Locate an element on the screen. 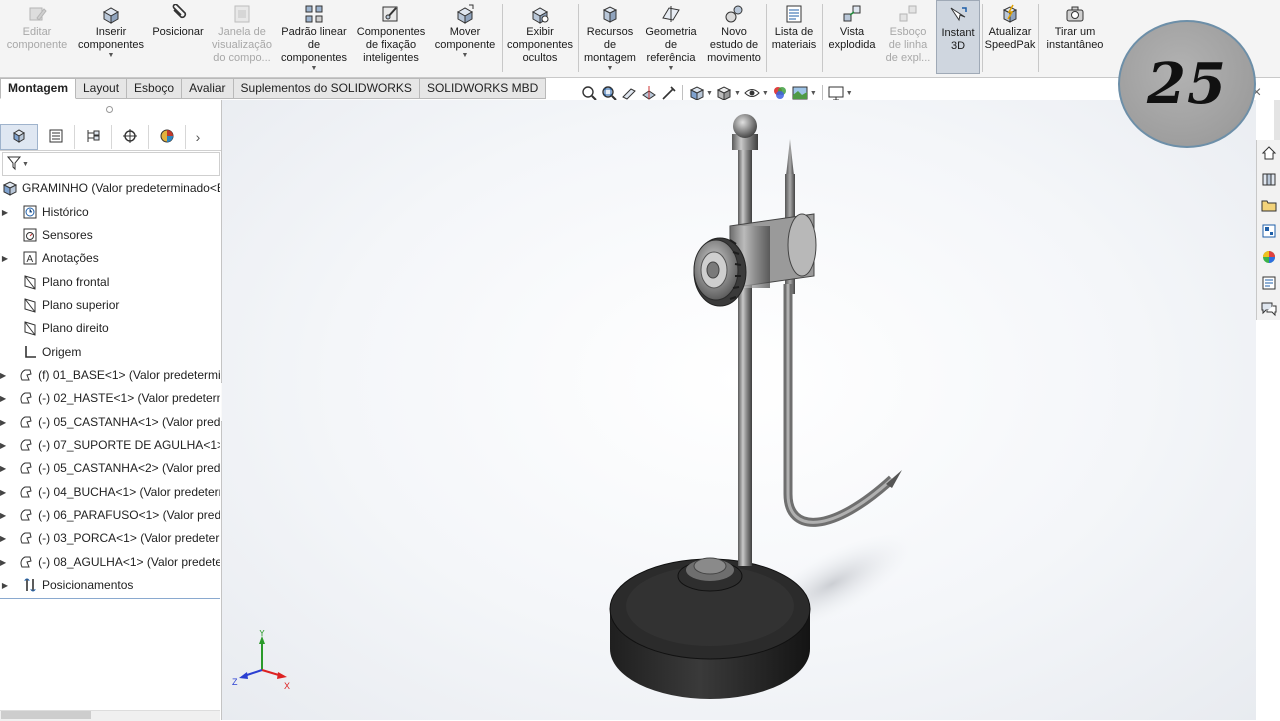  tab-montagem: Montagem is located at coordinates (38, 88).